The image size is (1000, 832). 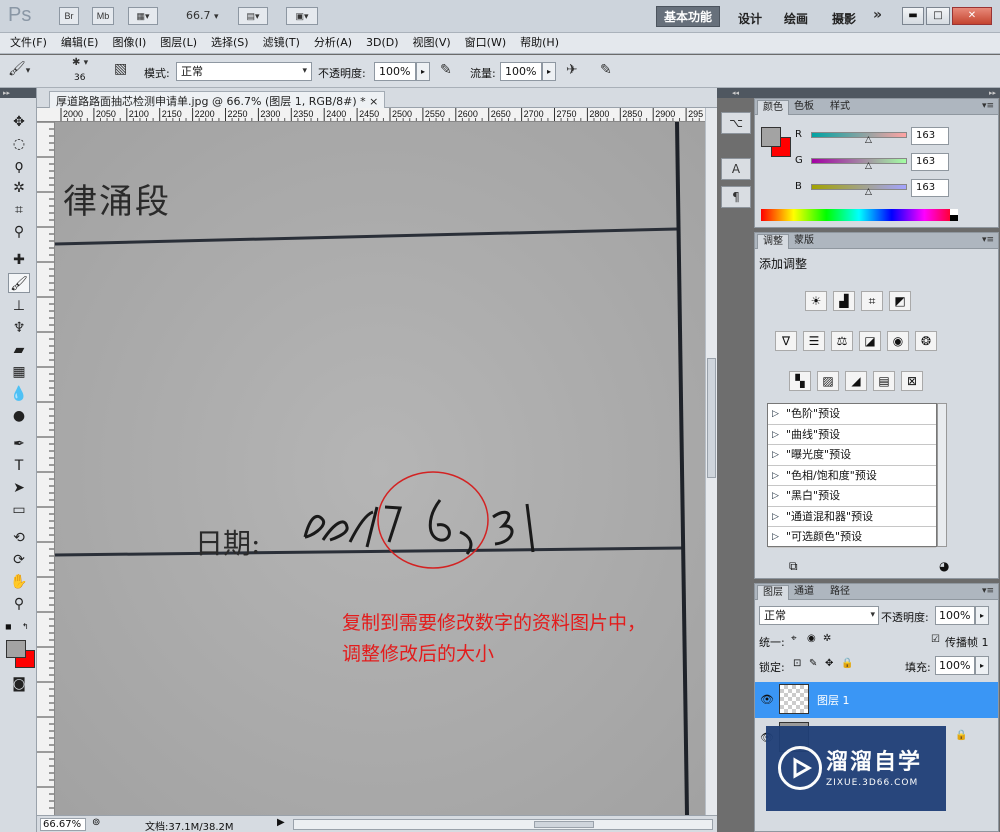 What do you see at coordinates (19, 283) in the screenshot?
I see `brush-tool: 🖌` at bounding box center [19, 283].